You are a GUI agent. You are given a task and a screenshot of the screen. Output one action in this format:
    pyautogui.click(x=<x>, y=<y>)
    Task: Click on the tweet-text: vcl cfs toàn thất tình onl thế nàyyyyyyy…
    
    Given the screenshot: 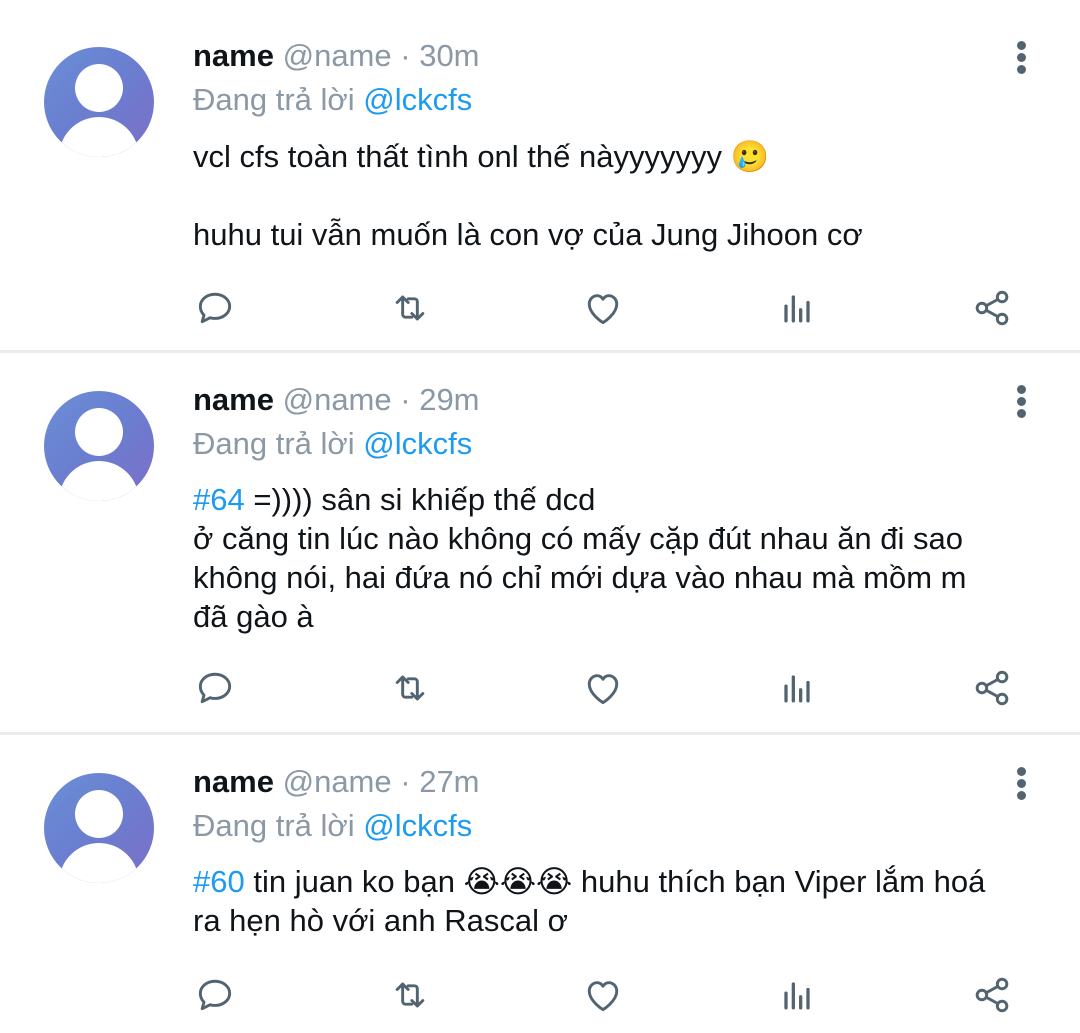 What is the action you would take?
    pyautogui.click(x=623, y=195)
    